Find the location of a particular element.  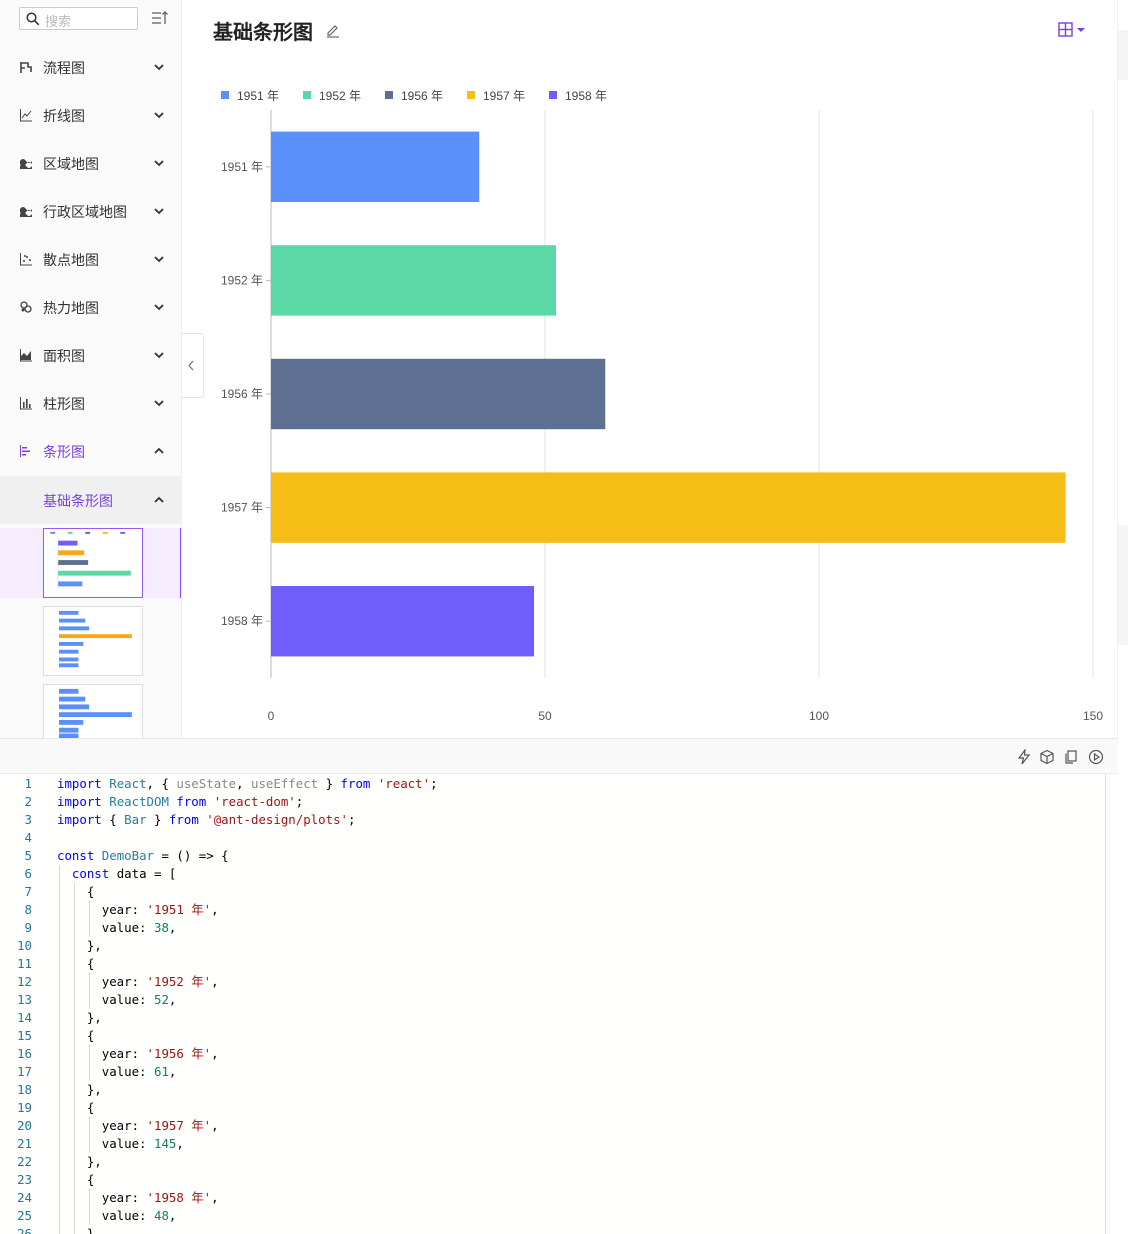

sidebar-item-district-map: 行政区域地图 is located at coordinates (90, 211).